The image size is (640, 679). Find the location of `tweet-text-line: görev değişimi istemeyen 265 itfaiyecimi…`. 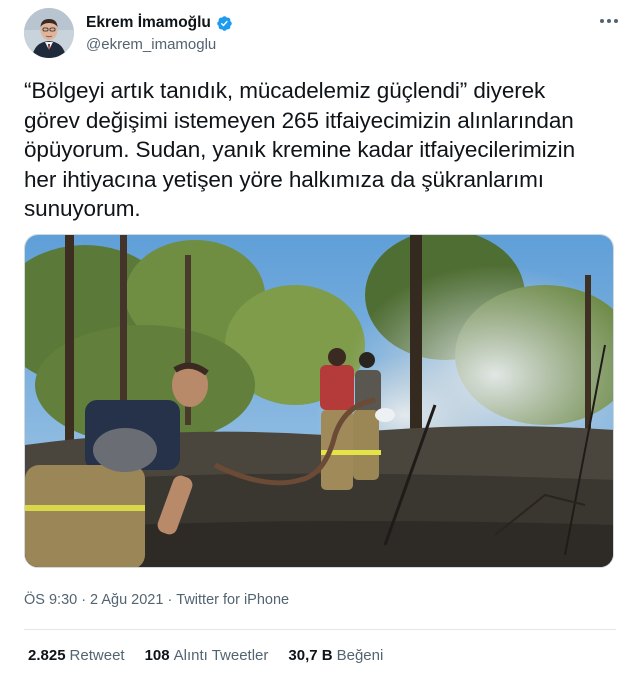

tweet-text-line: görev değişimi istemeyen 265 itfaiyecimi… is located at coordinates (299, 120).